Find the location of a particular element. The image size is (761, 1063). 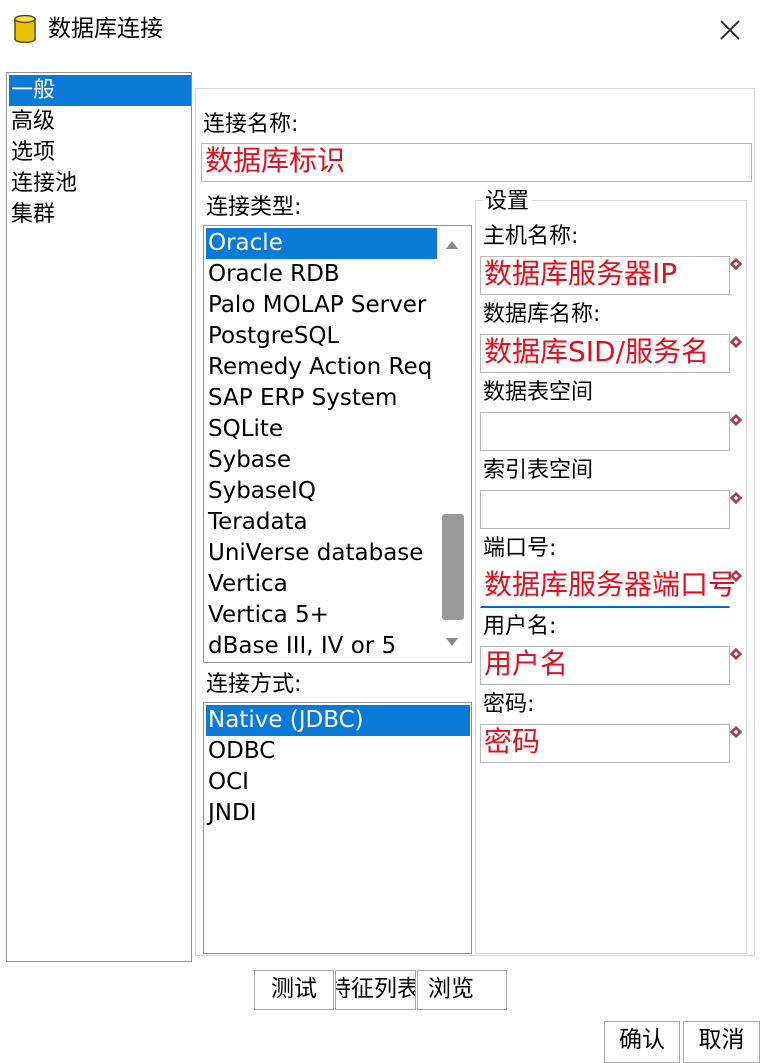

nav-item-clustering: 集群 is located at coordinates (100, 214).